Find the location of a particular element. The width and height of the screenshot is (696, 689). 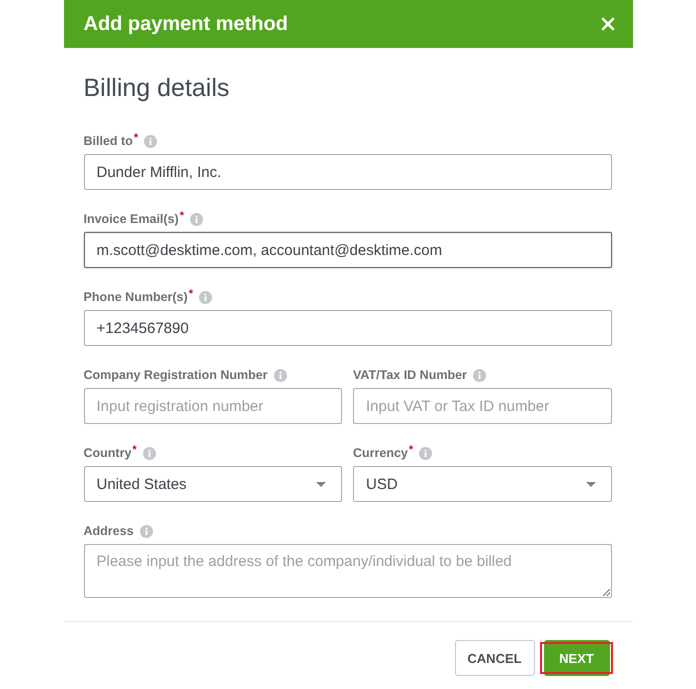

close-icon is located at coordinates (607, 24).